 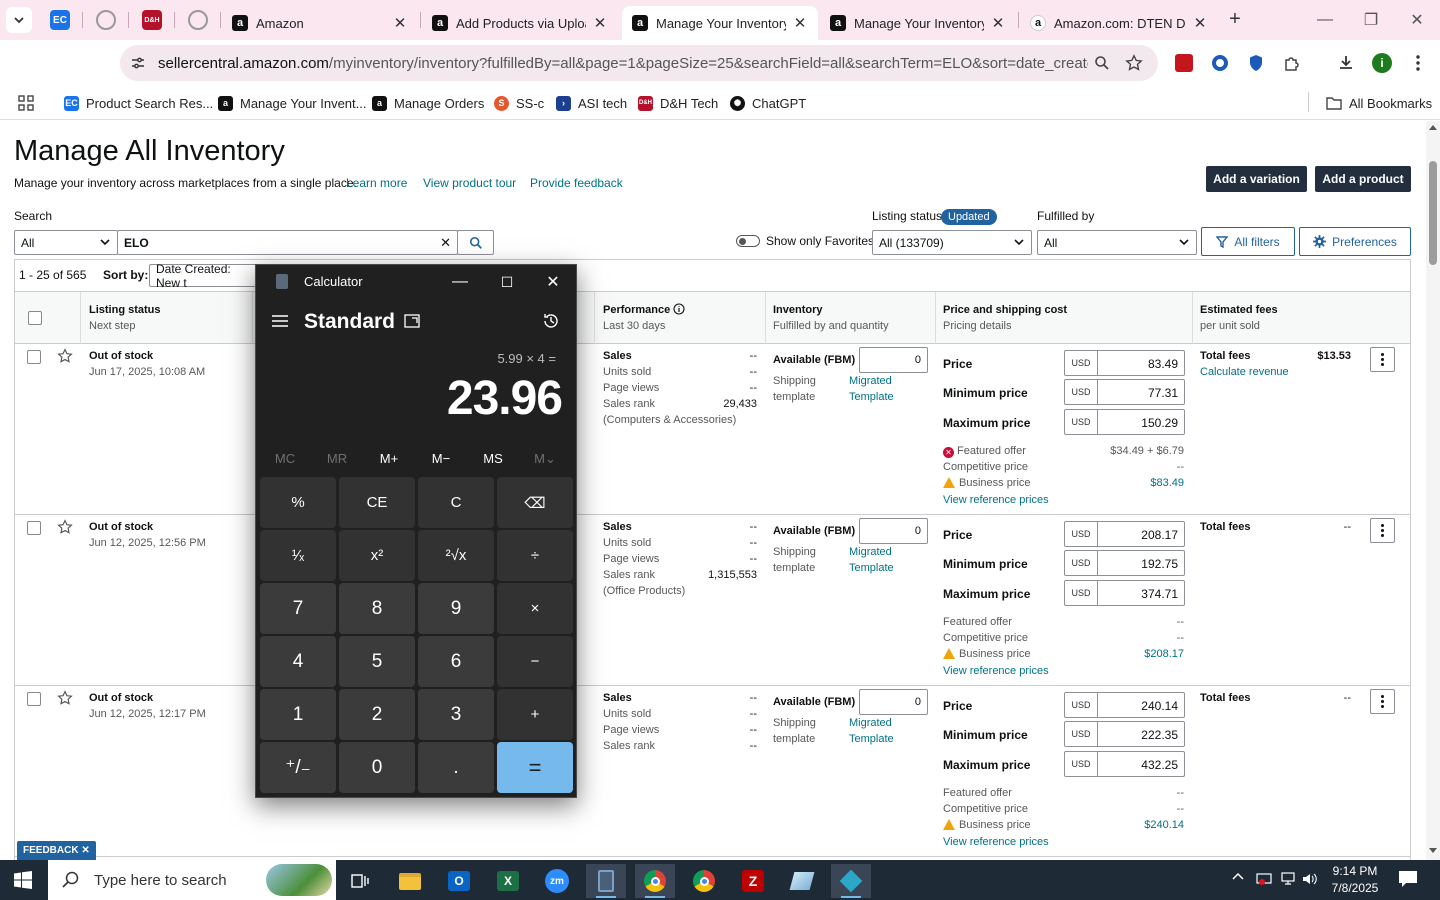 I want to click on scroll-down-icon, so click(x=1433, y=850).